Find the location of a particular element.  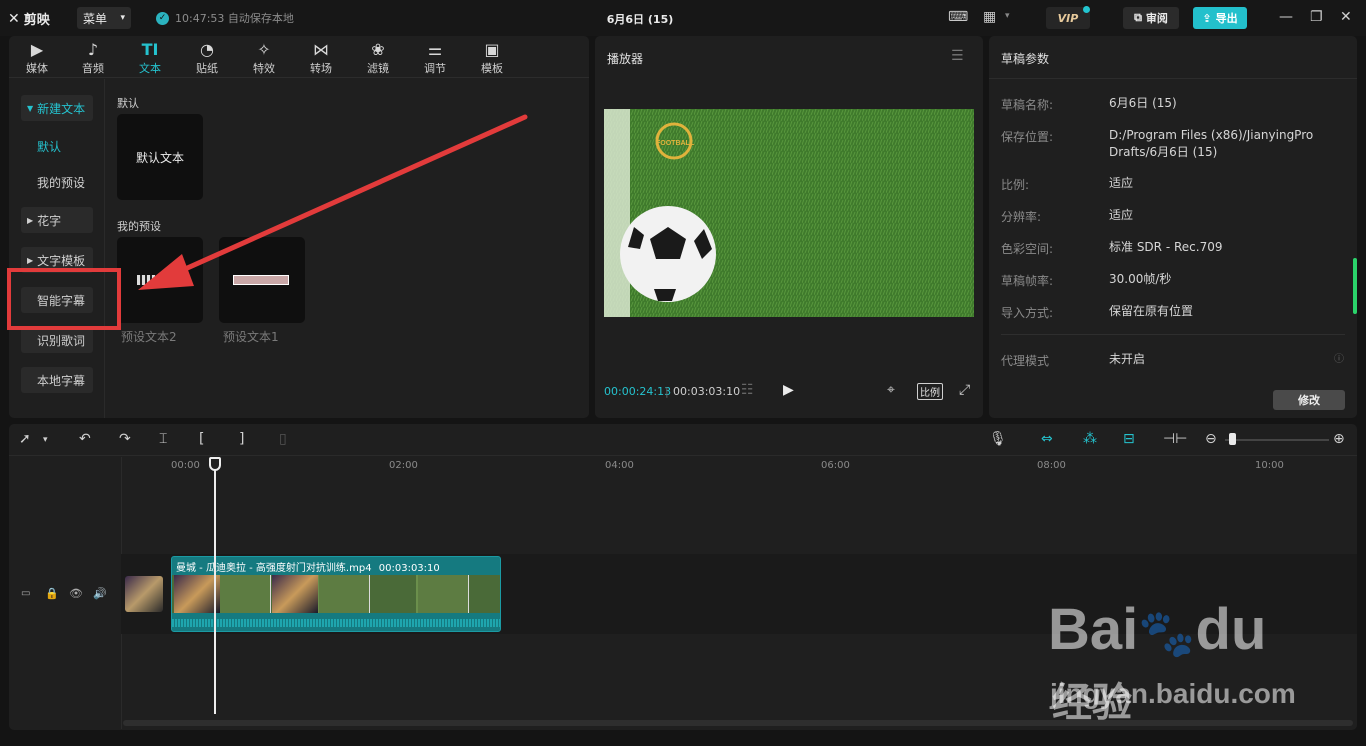

playhead is located at coordinates (215, 586).